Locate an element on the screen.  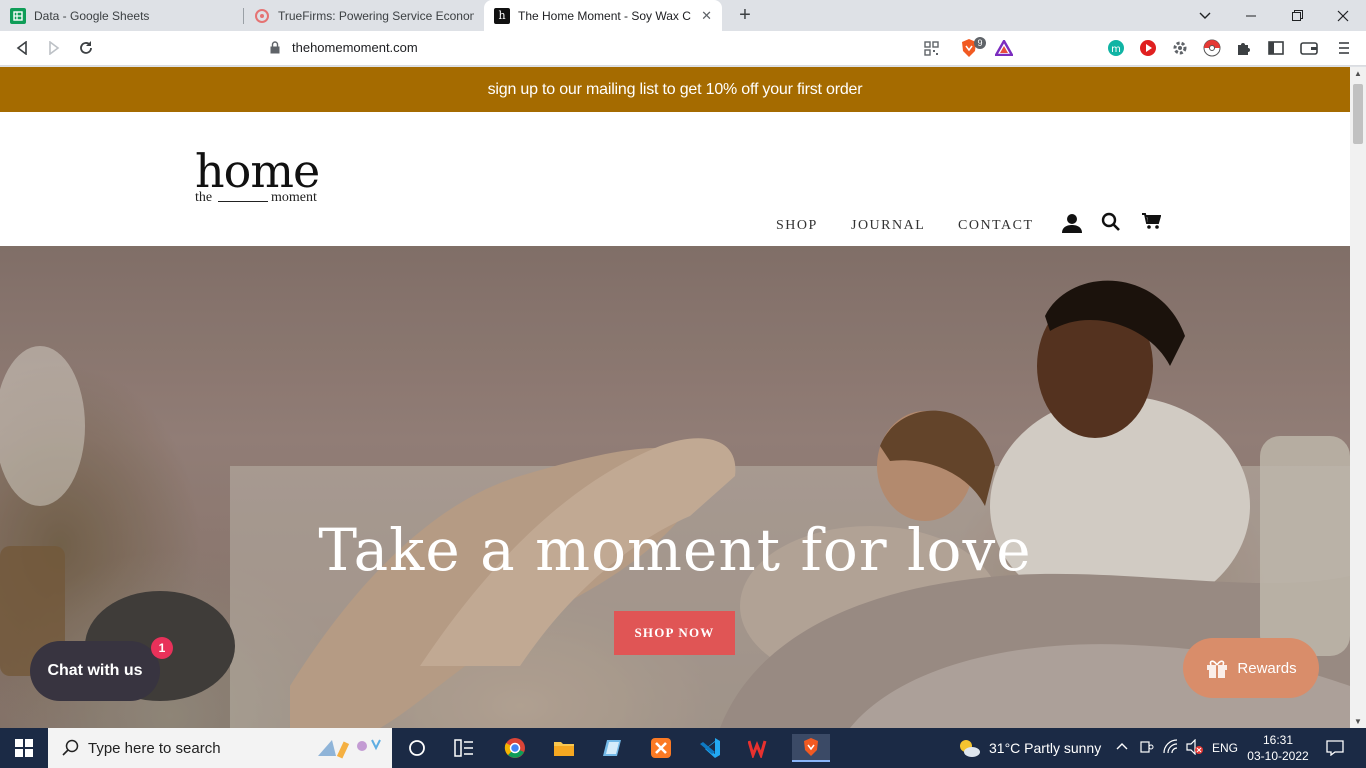
nav-contact: CONTACT is located at coordinates (996, 226).